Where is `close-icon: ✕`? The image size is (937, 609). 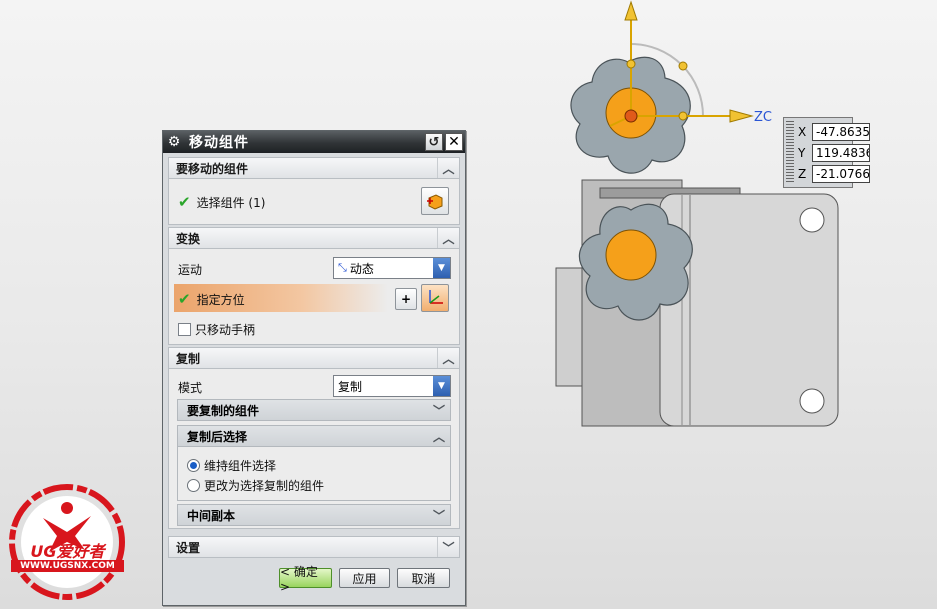 close-icon: ✕ is located at coordinates (454, 142).